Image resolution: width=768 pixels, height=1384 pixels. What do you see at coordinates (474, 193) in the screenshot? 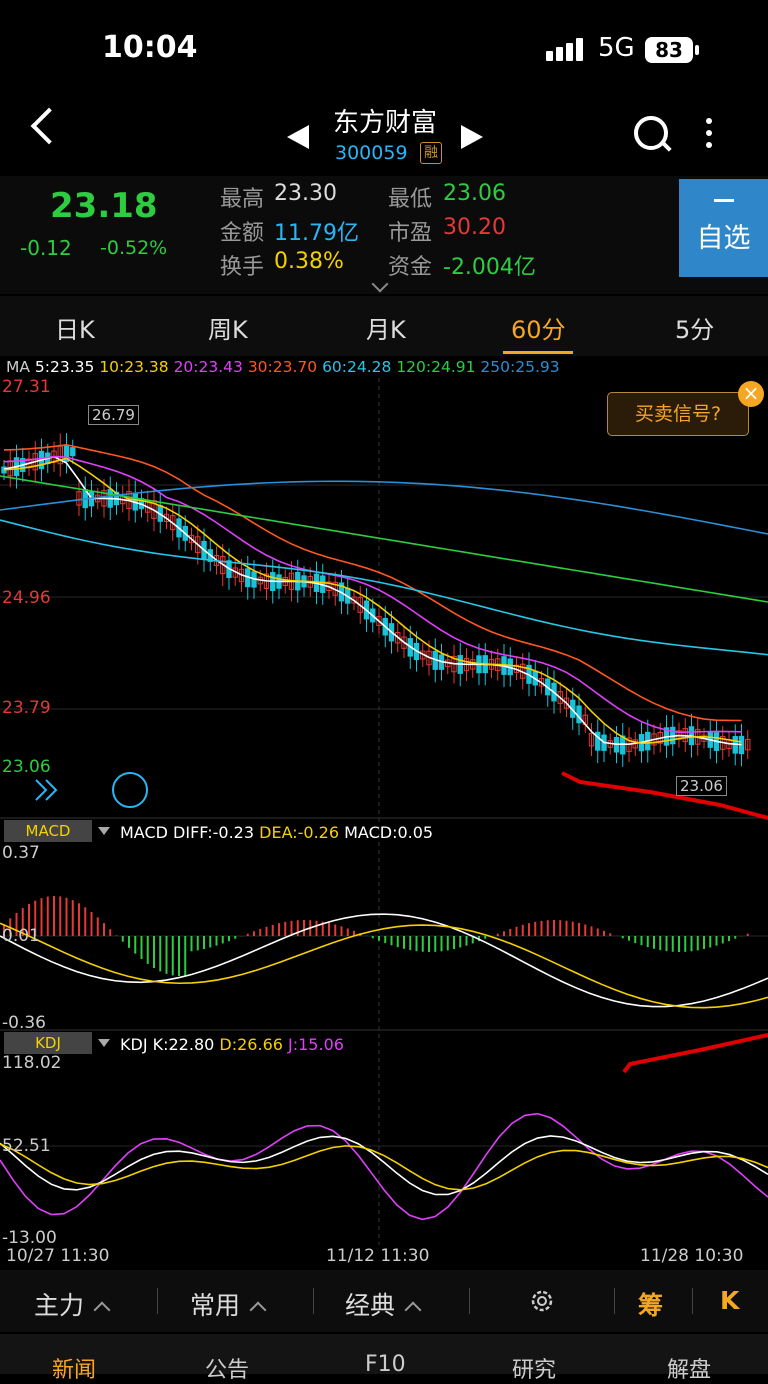
I see `low-value: 23.06` at bounding box center [474, 193].